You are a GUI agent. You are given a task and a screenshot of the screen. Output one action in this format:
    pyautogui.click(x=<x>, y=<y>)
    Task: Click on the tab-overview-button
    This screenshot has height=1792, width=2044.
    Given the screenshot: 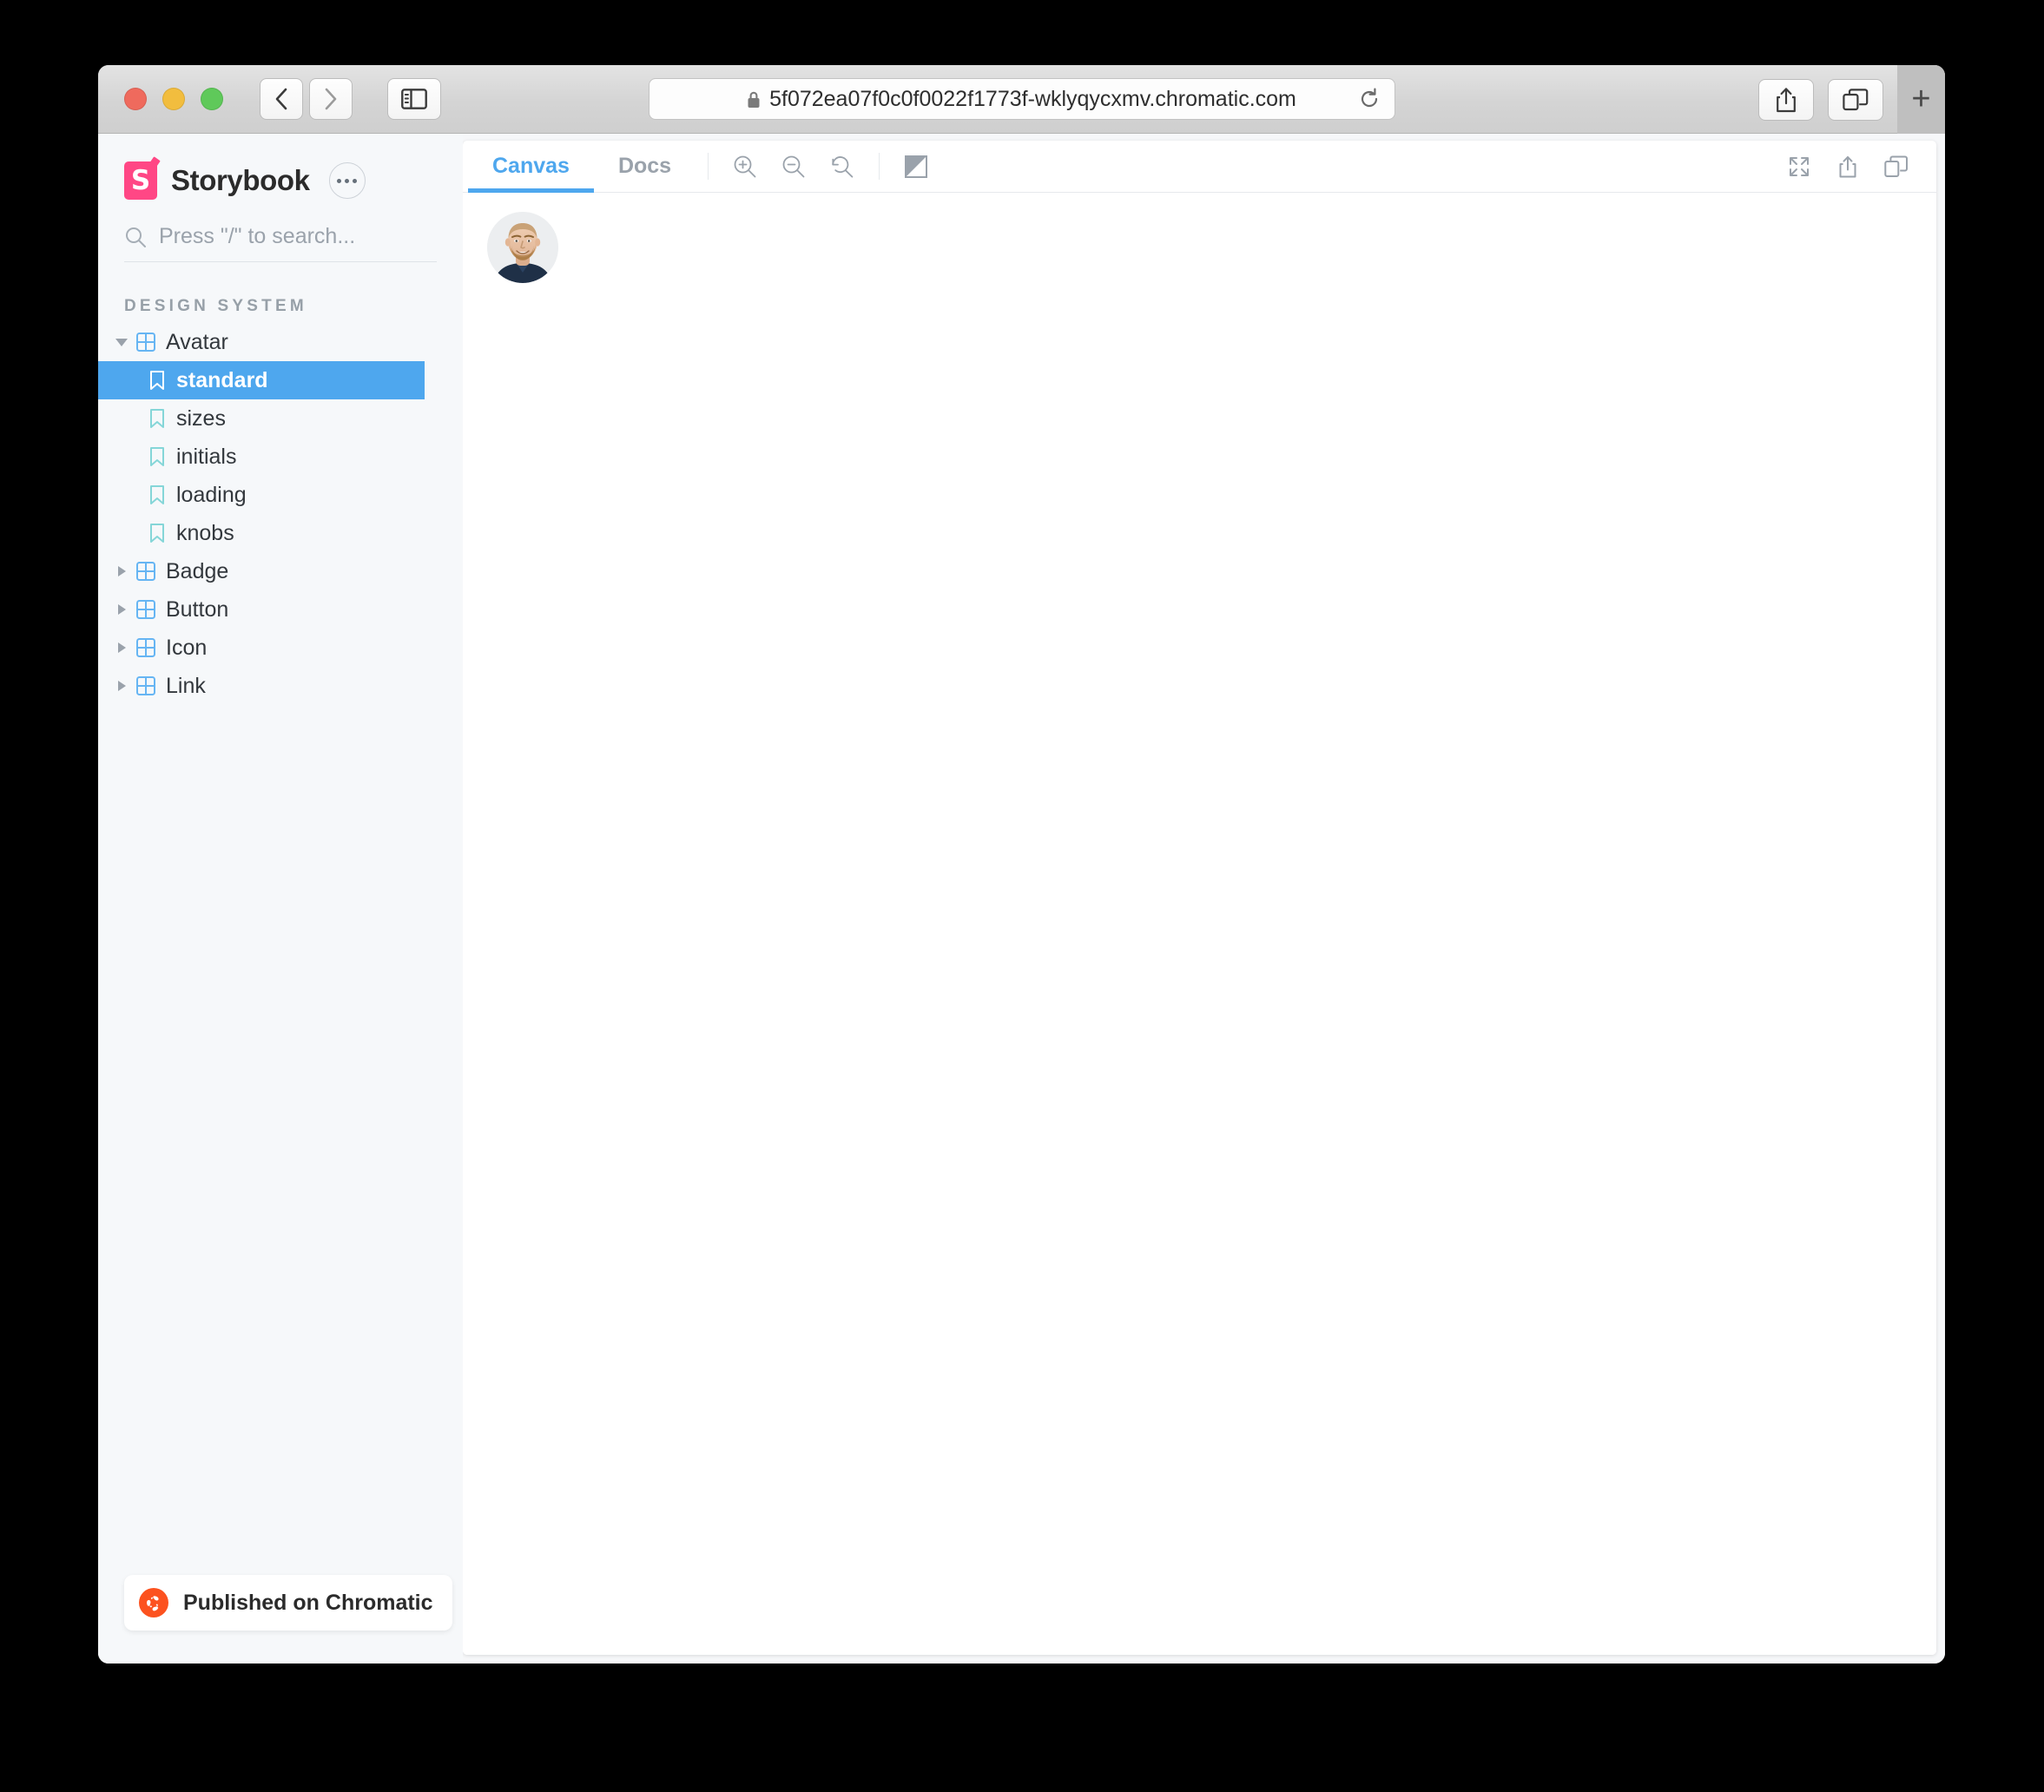 What is the action you would take?
    pyautogui.click(x=1855, y=99)
    